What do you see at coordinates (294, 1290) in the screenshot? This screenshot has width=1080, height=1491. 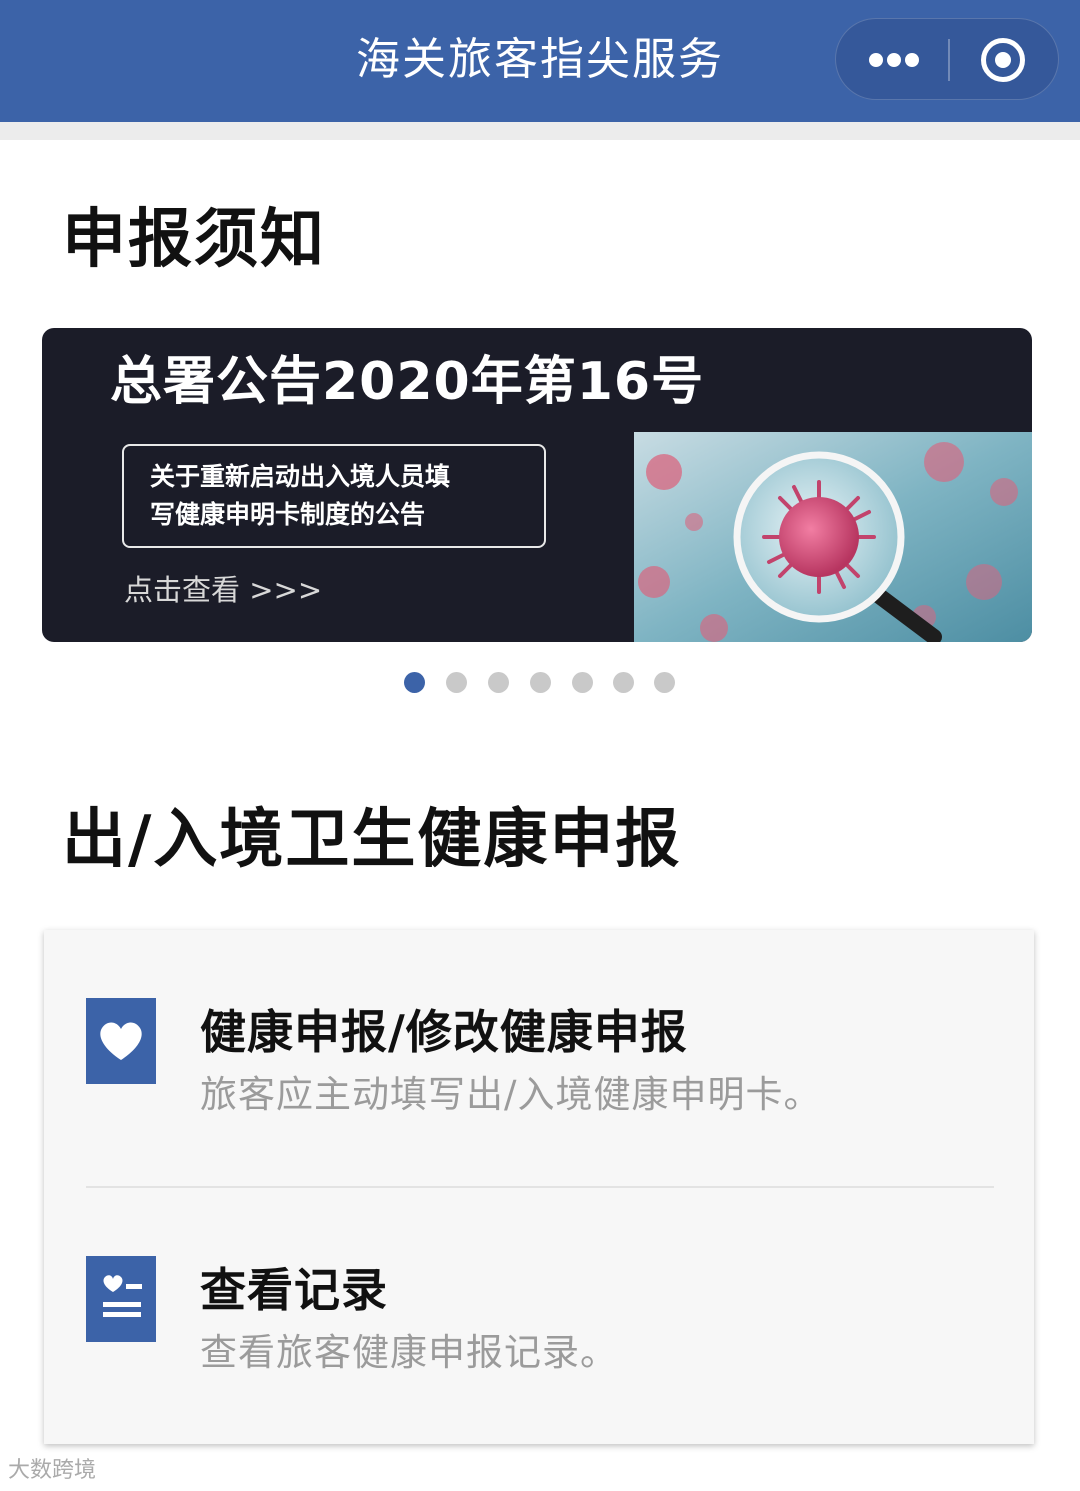 I see `view-records-title: 查看记录` at bounding box center [294, 1290].